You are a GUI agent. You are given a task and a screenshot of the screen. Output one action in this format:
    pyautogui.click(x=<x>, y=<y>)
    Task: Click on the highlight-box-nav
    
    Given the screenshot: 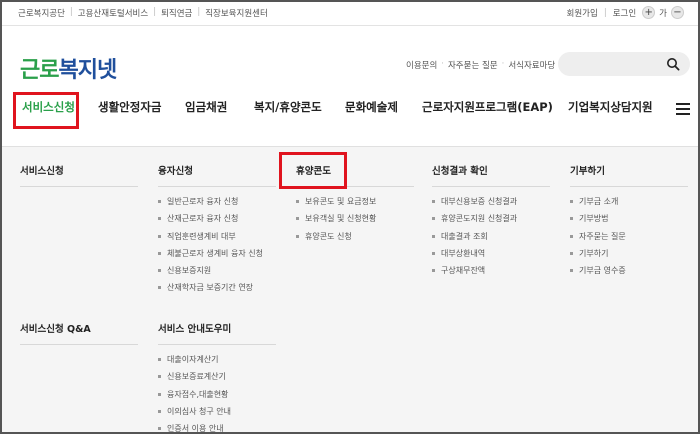 What is the action you would take?
    pyautogui.click(x=46, y=110)
    